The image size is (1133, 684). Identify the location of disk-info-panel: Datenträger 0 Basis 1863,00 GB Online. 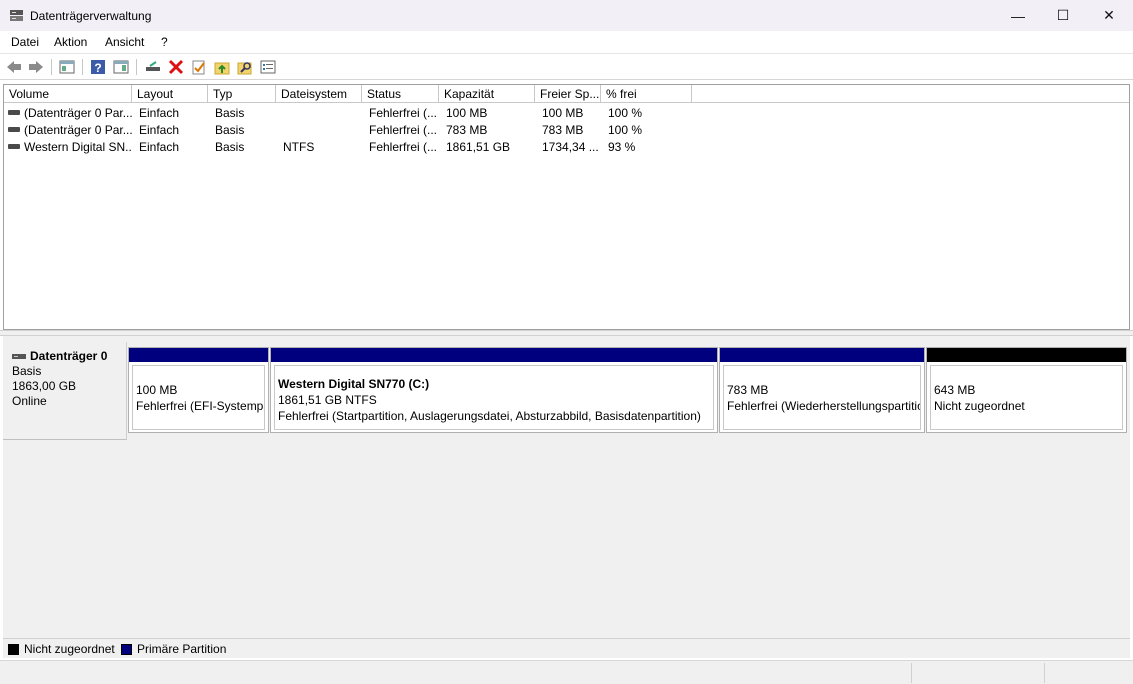
(65, 391).